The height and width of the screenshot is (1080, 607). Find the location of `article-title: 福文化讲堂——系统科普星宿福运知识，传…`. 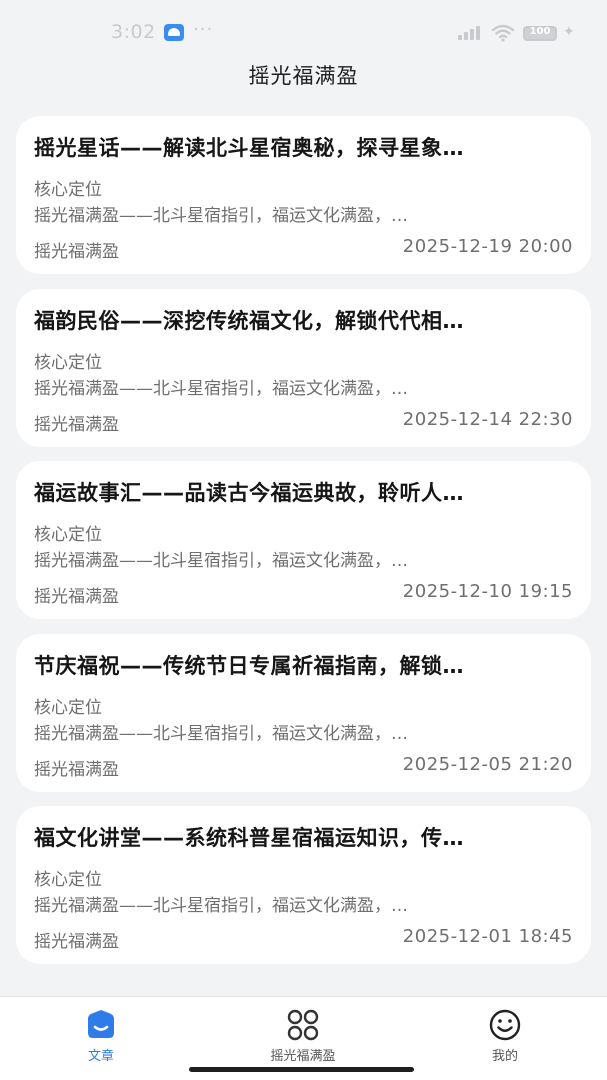

article-title: 福文化讲堂——系统科普星宿福运知识，传… is located at coordinates (249, 838).